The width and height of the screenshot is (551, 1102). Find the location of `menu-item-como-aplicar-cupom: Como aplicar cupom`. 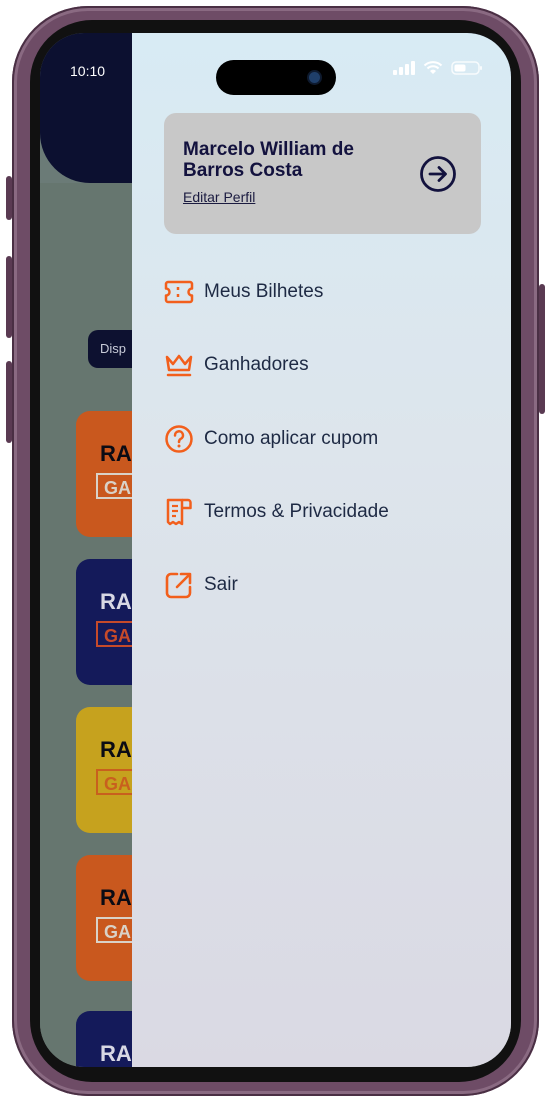

menu-item-como-aplicar-cupom: Como aplicar cupom is located at coordinates (271, 439).